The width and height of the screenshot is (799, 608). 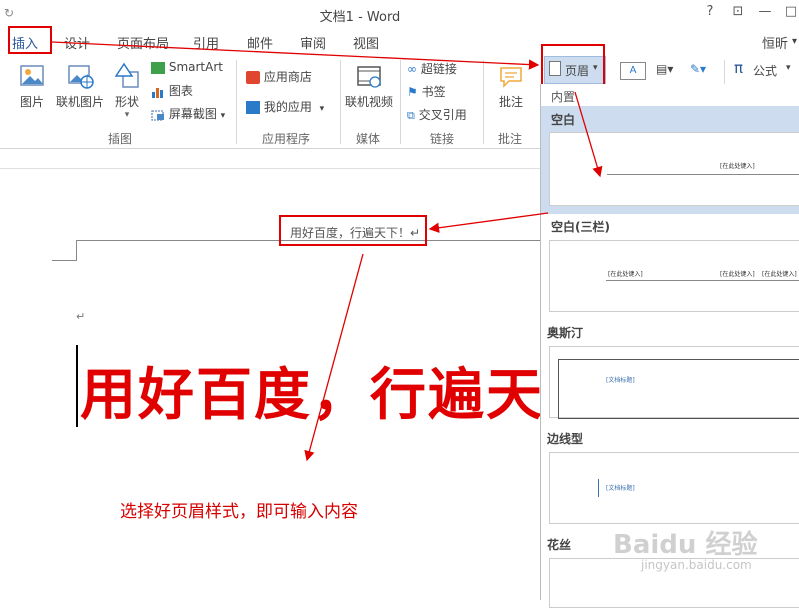 I want to click on arrow-to-gallery-item, so click(x=588, y=134).